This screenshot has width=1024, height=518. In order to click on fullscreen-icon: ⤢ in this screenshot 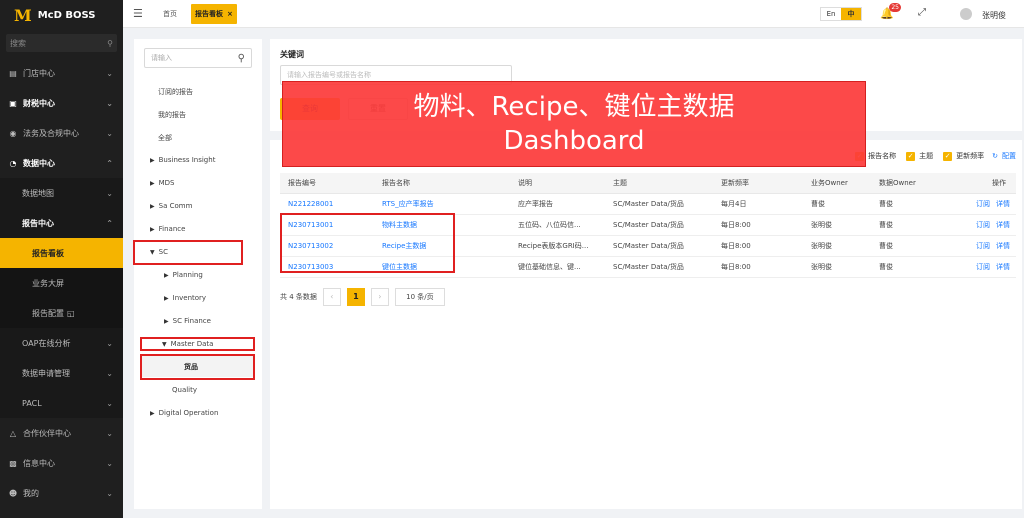, I will do `click(922, 12)`.